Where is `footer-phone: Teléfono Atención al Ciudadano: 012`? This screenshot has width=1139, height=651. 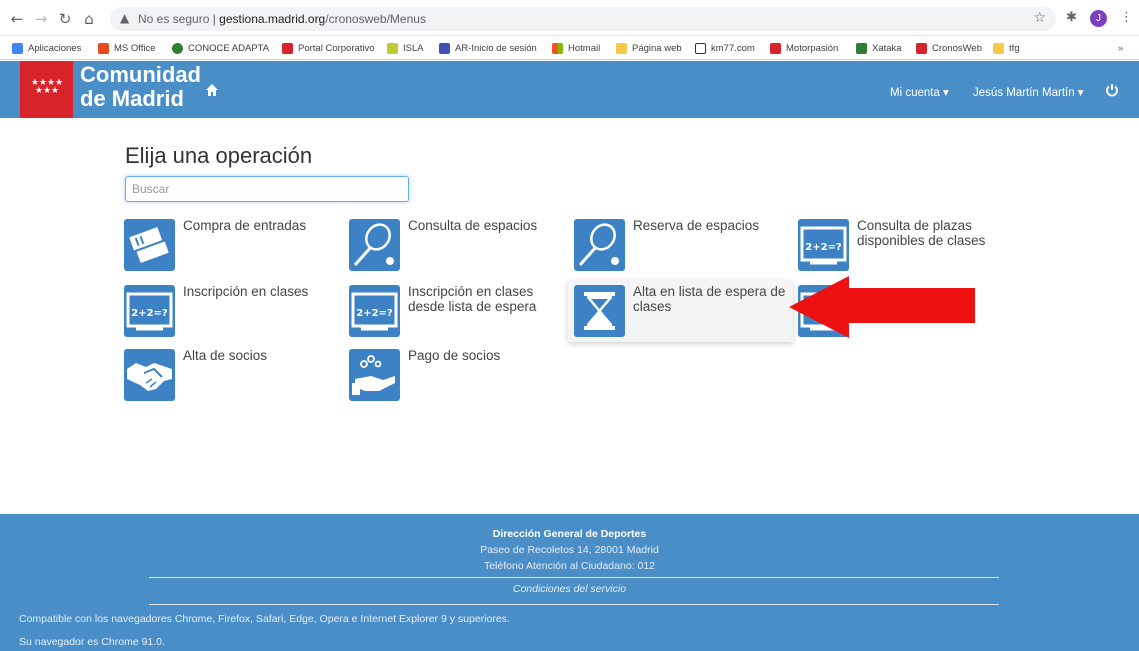
footer-phone: Teléfono Atención al Ciudadano: 012 is located at coordinates (569, 566).